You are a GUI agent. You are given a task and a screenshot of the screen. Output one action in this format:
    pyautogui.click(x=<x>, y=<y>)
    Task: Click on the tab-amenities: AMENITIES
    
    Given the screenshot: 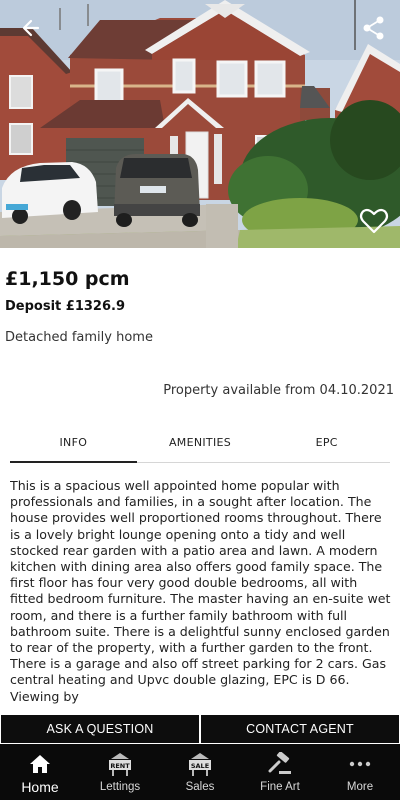 What is the action you would take?
    pyautogui.click(x=200, y=445)
    